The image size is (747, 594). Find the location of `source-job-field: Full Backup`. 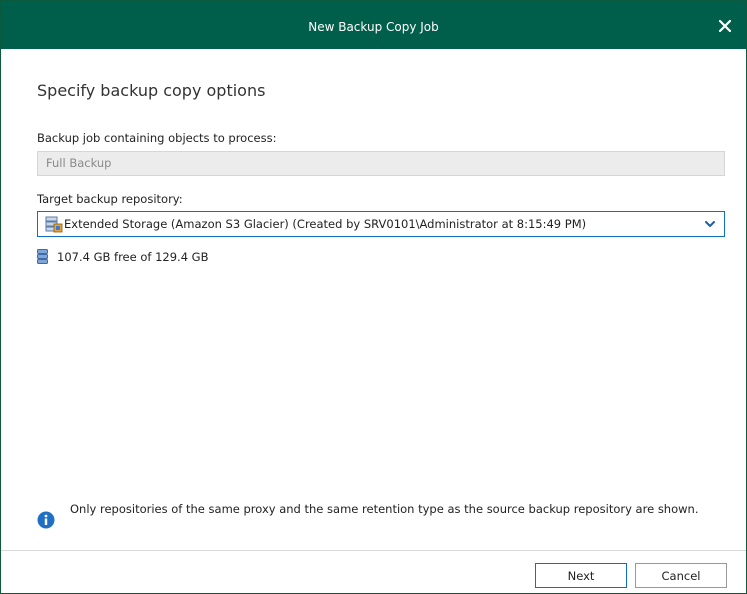

source-job-field: Full Backup is located at coordinates (381, 163).